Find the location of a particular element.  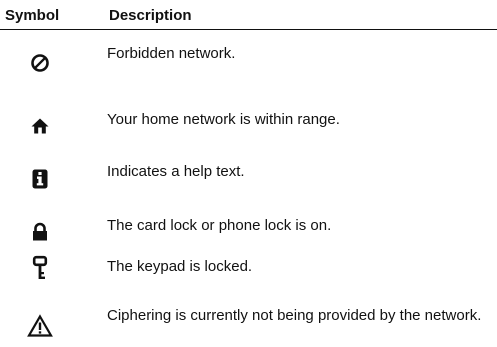

row-description: The keypad is locked. is located at coordinates (180, 266).